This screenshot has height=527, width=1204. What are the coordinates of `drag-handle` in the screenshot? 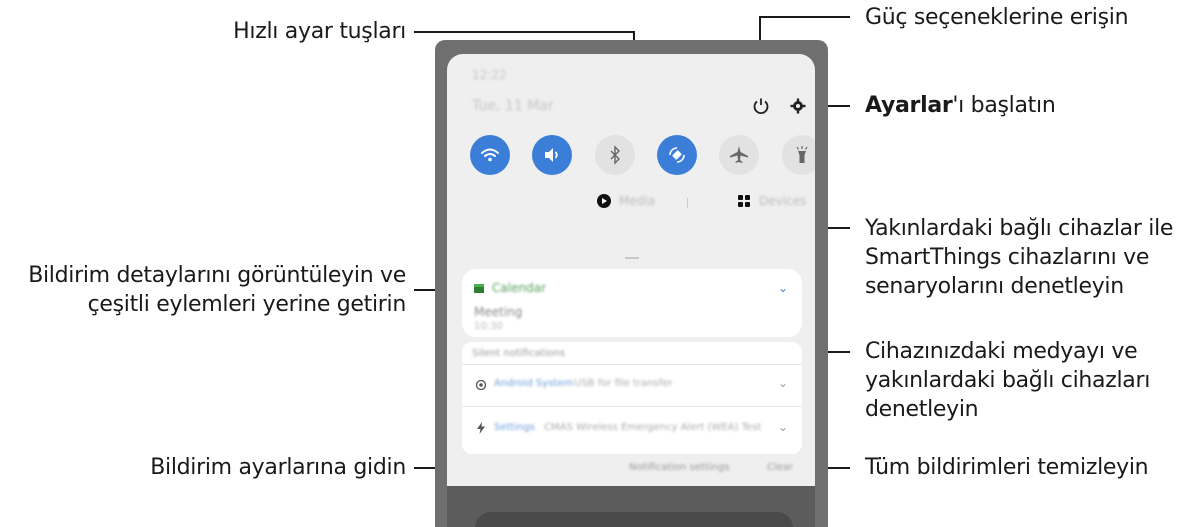 It's located at (632, 258).